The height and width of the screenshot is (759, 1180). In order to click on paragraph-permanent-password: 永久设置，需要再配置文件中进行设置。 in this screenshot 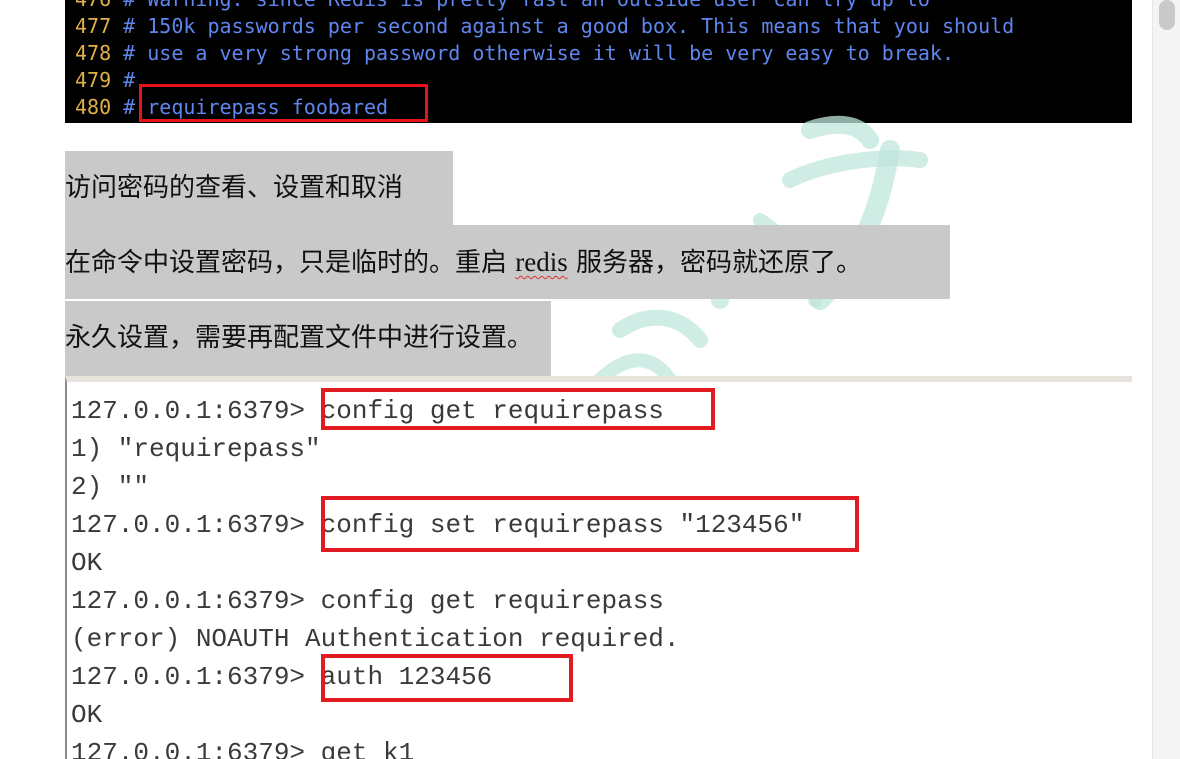, I will do `click(308, 338)`.